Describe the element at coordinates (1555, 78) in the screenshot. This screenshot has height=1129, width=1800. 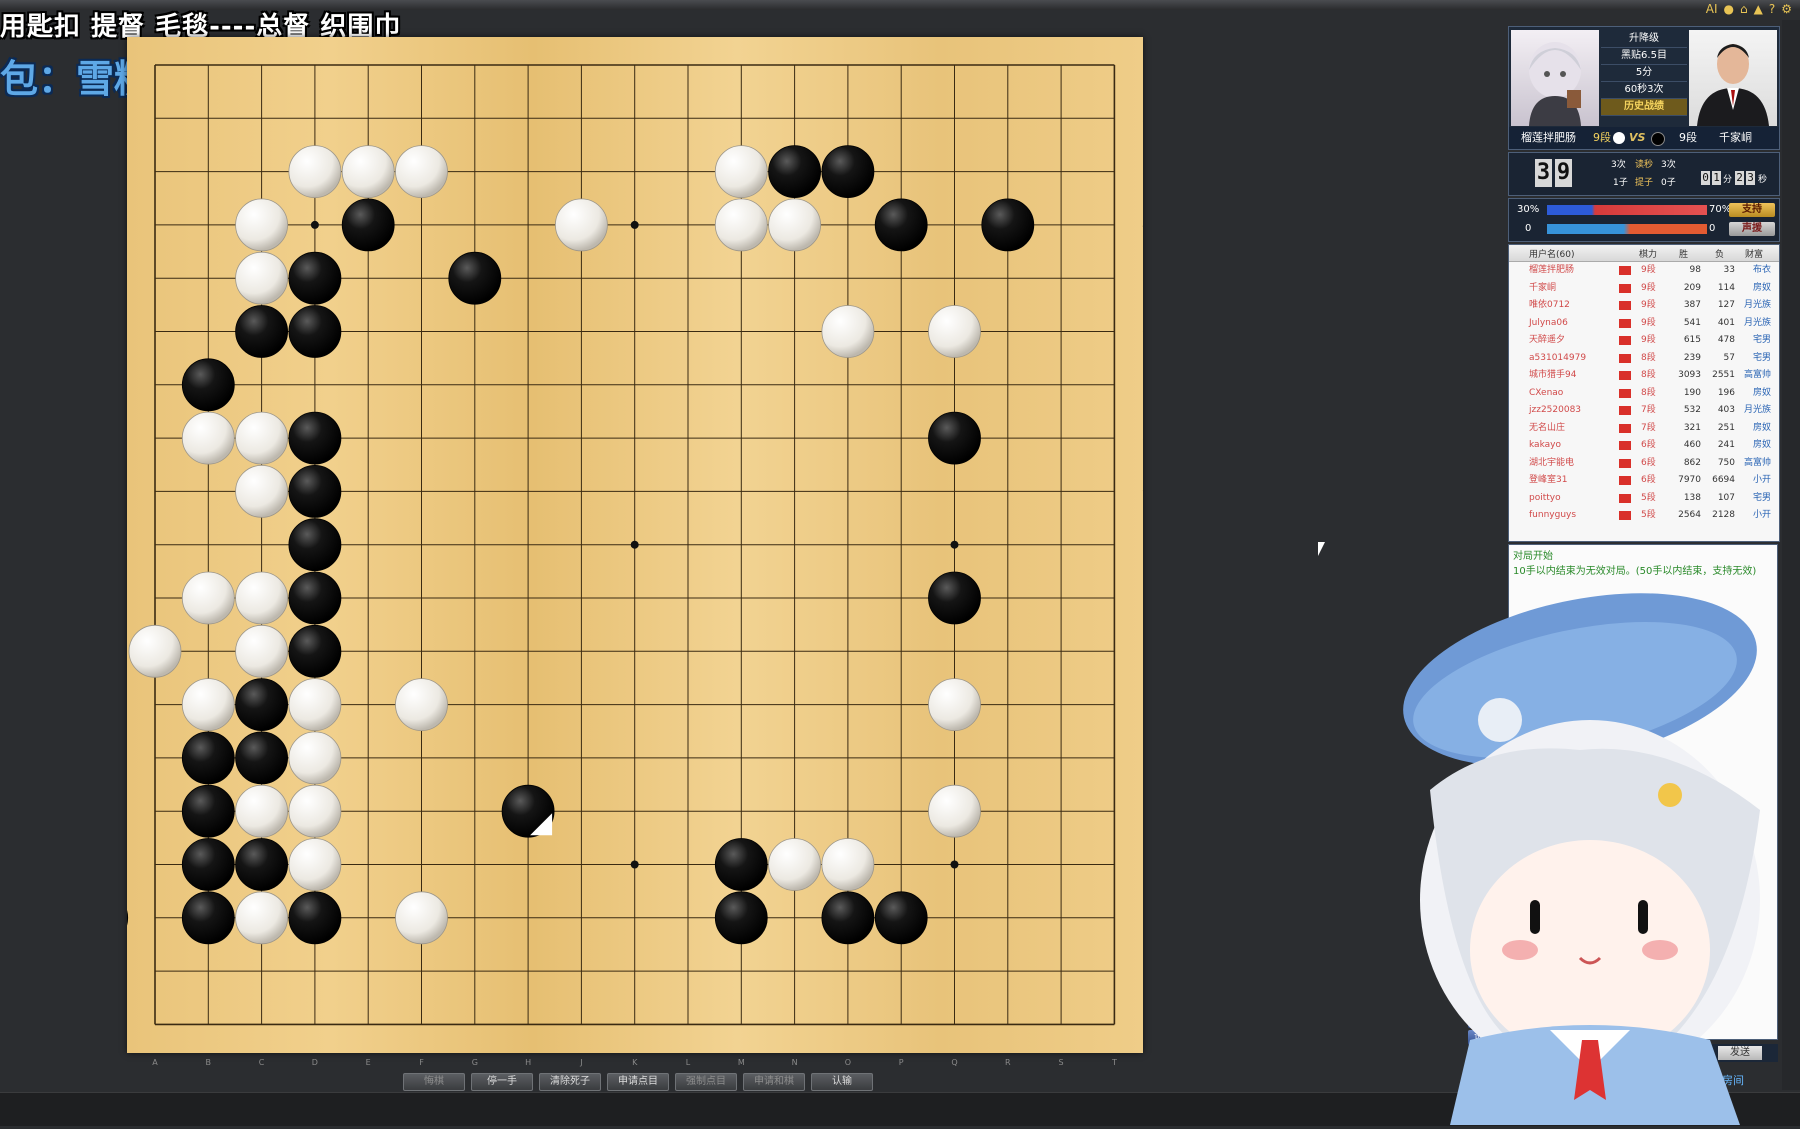
I see `black-player-avatar` at that location.